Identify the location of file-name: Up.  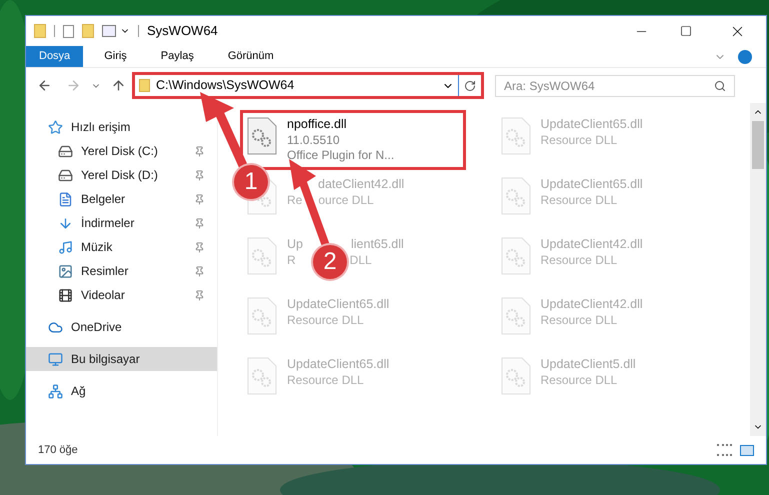
(295, 245).